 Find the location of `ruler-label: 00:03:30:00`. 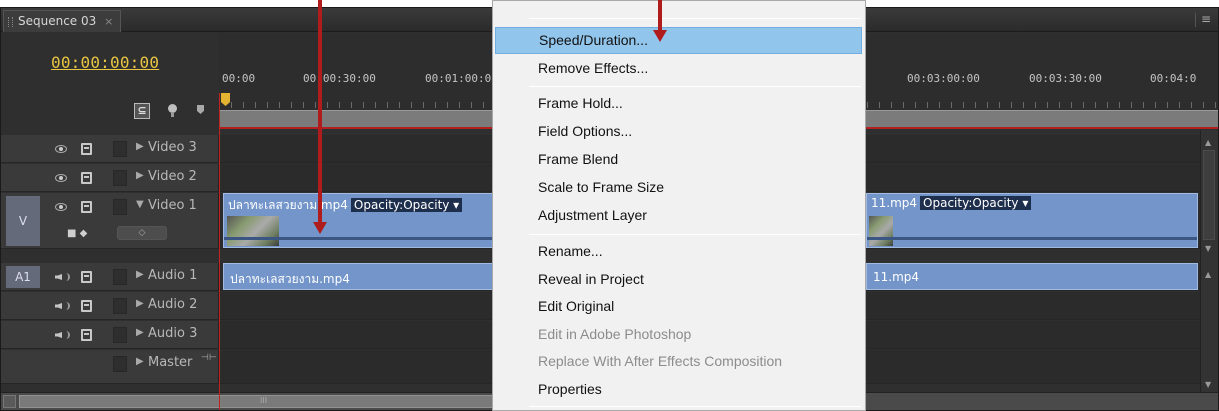

ruler-label: 00:03:30:00 is located at coordinates (1065, 78).